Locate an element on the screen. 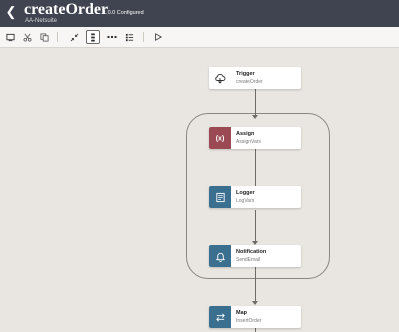  node-subtitle: LogVars is located at coordinates (245, 201).